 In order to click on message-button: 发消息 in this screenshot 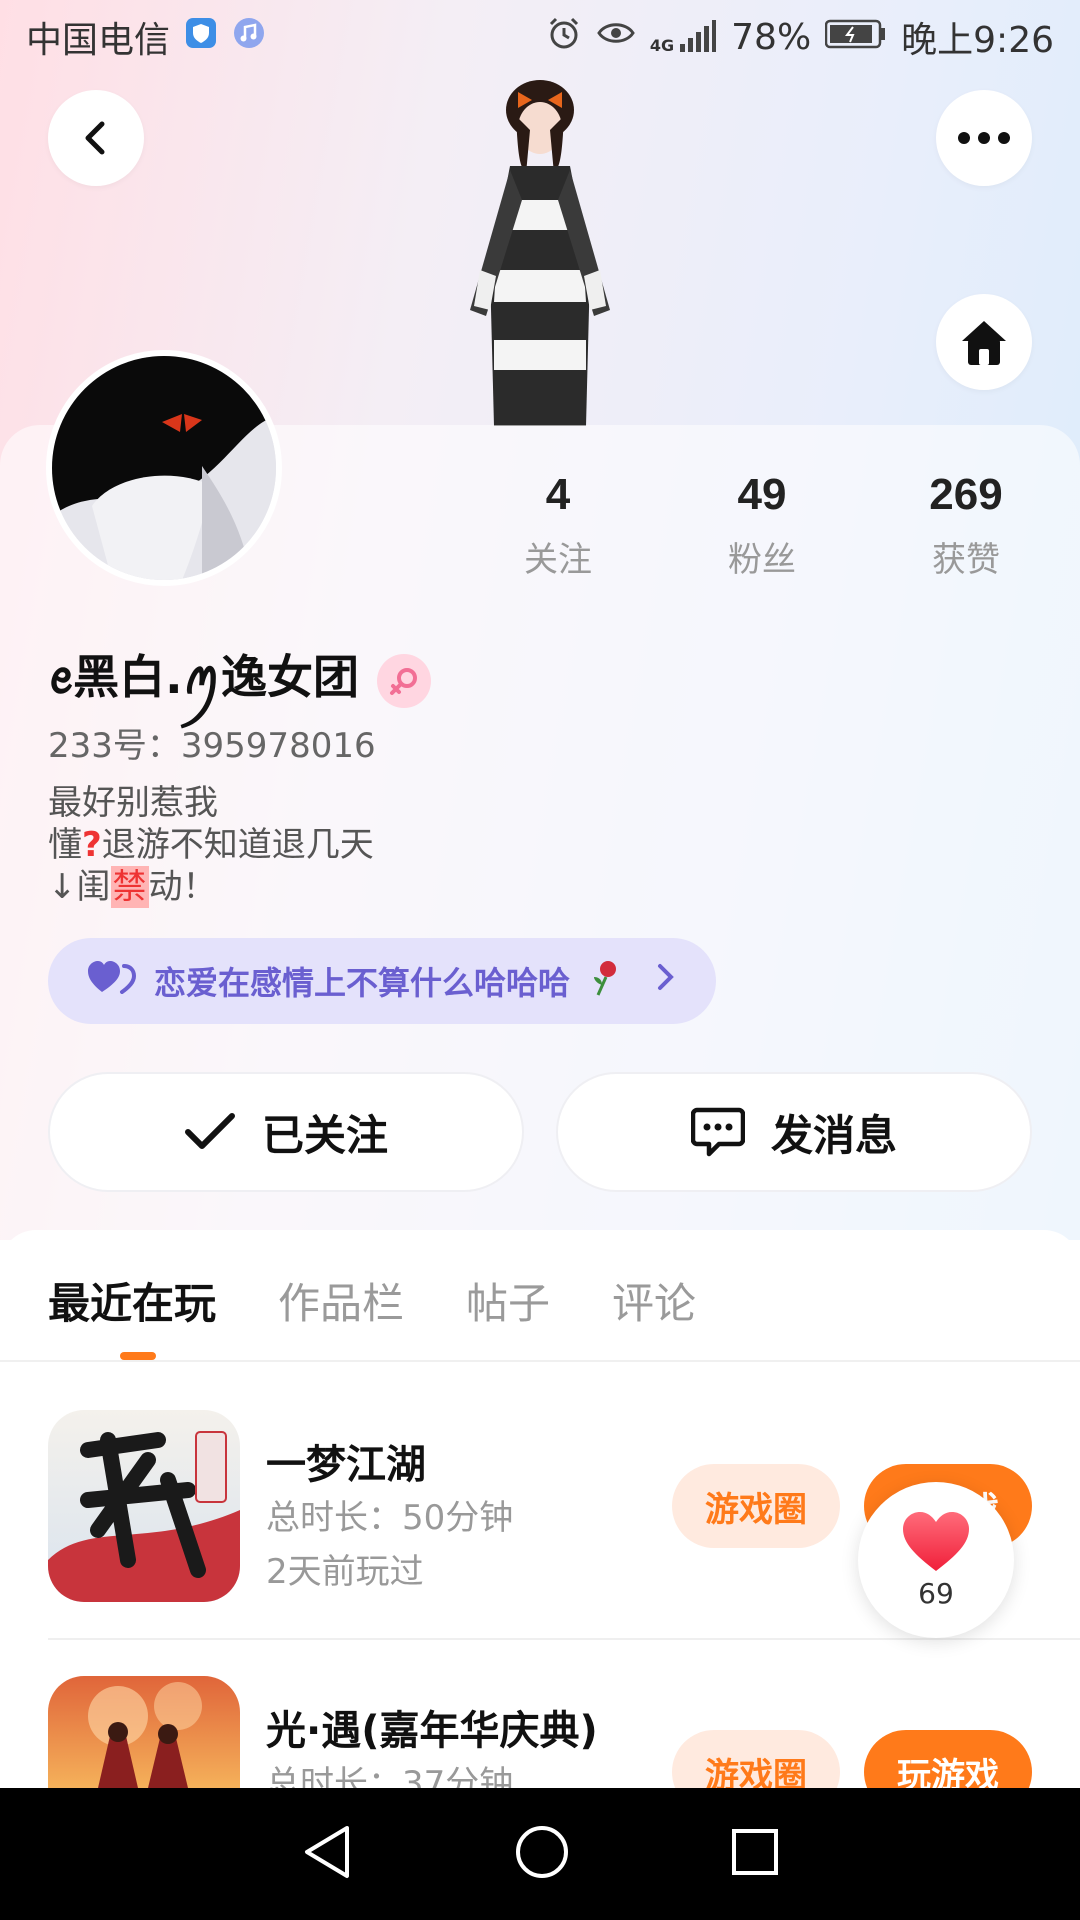, I will do `click(794, 1132)`.